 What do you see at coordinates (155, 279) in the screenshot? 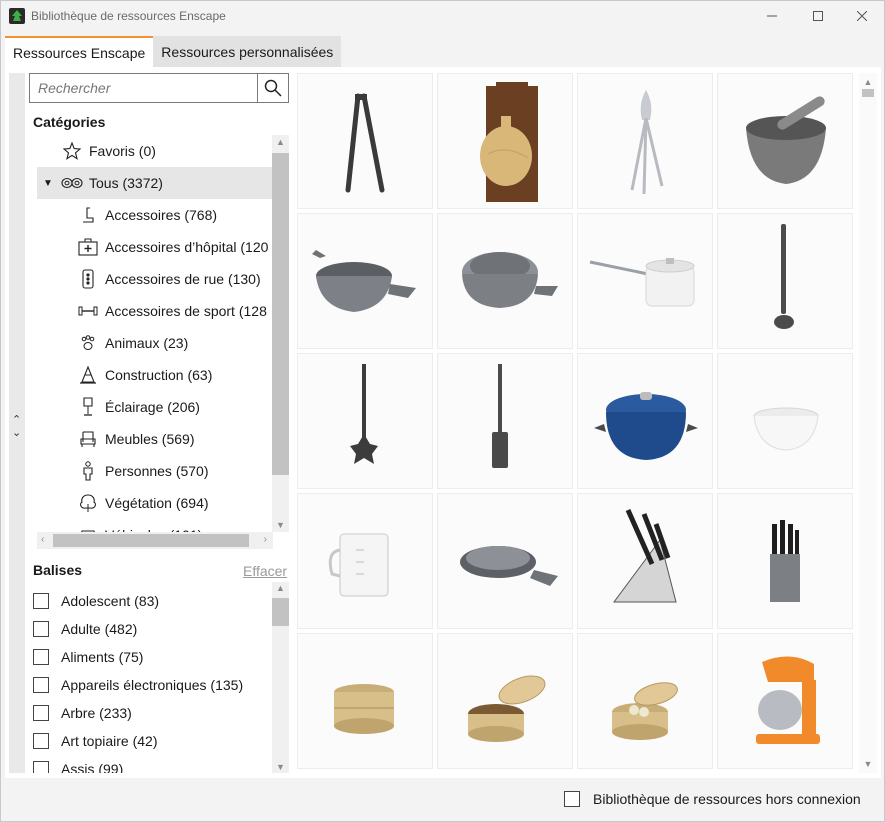
I see `category-accessoires-rue: Accessoires de rue (130)` at bounding box center [155, 279].